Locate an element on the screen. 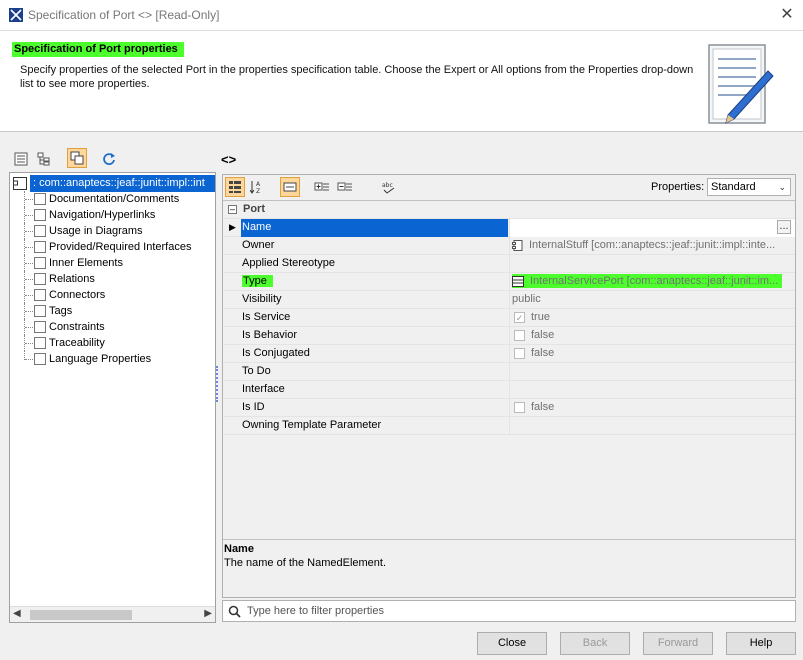  property-row-is-behavior: Is Behavior false is located at coordinates (509, 336).